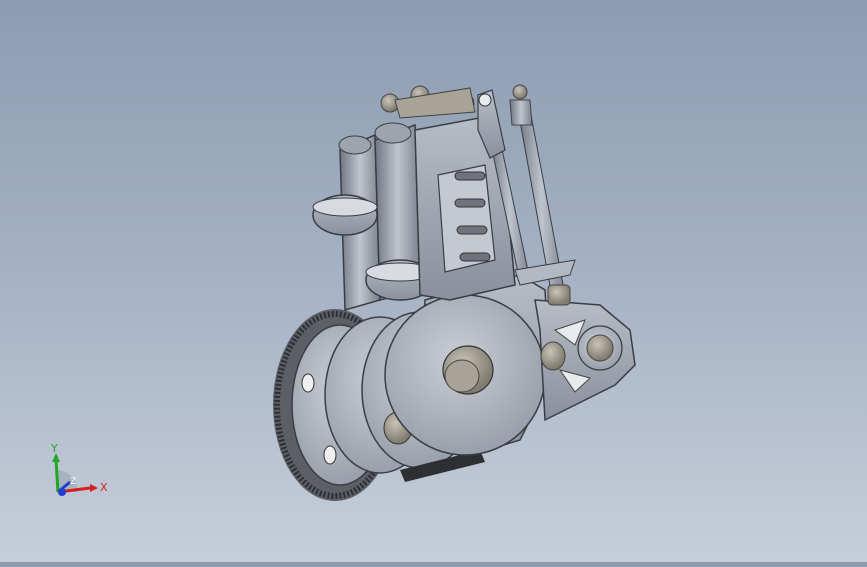  I want to click on z-axis-label: Z, so click(73, 482).